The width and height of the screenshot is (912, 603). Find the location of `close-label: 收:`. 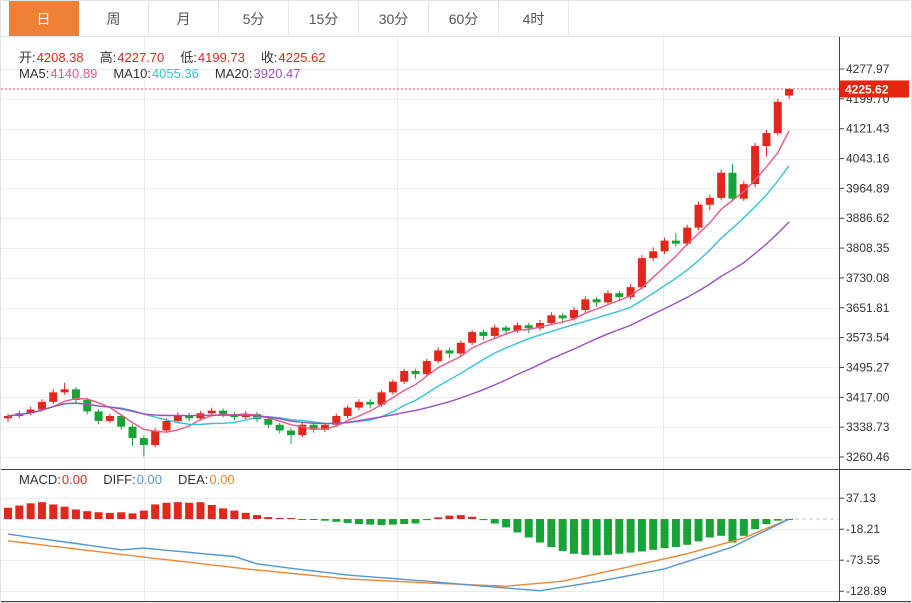

close-label: 收: is located at coordinates (269, 57).